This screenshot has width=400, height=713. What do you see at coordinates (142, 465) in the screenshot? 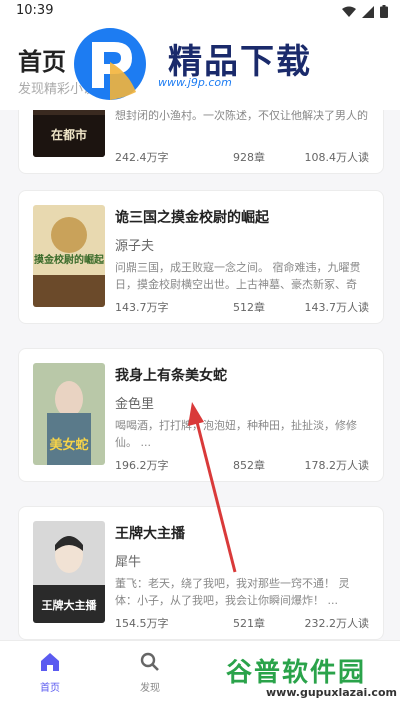
I see `word-count: 196.2万字` at bounding box center [142, 465].